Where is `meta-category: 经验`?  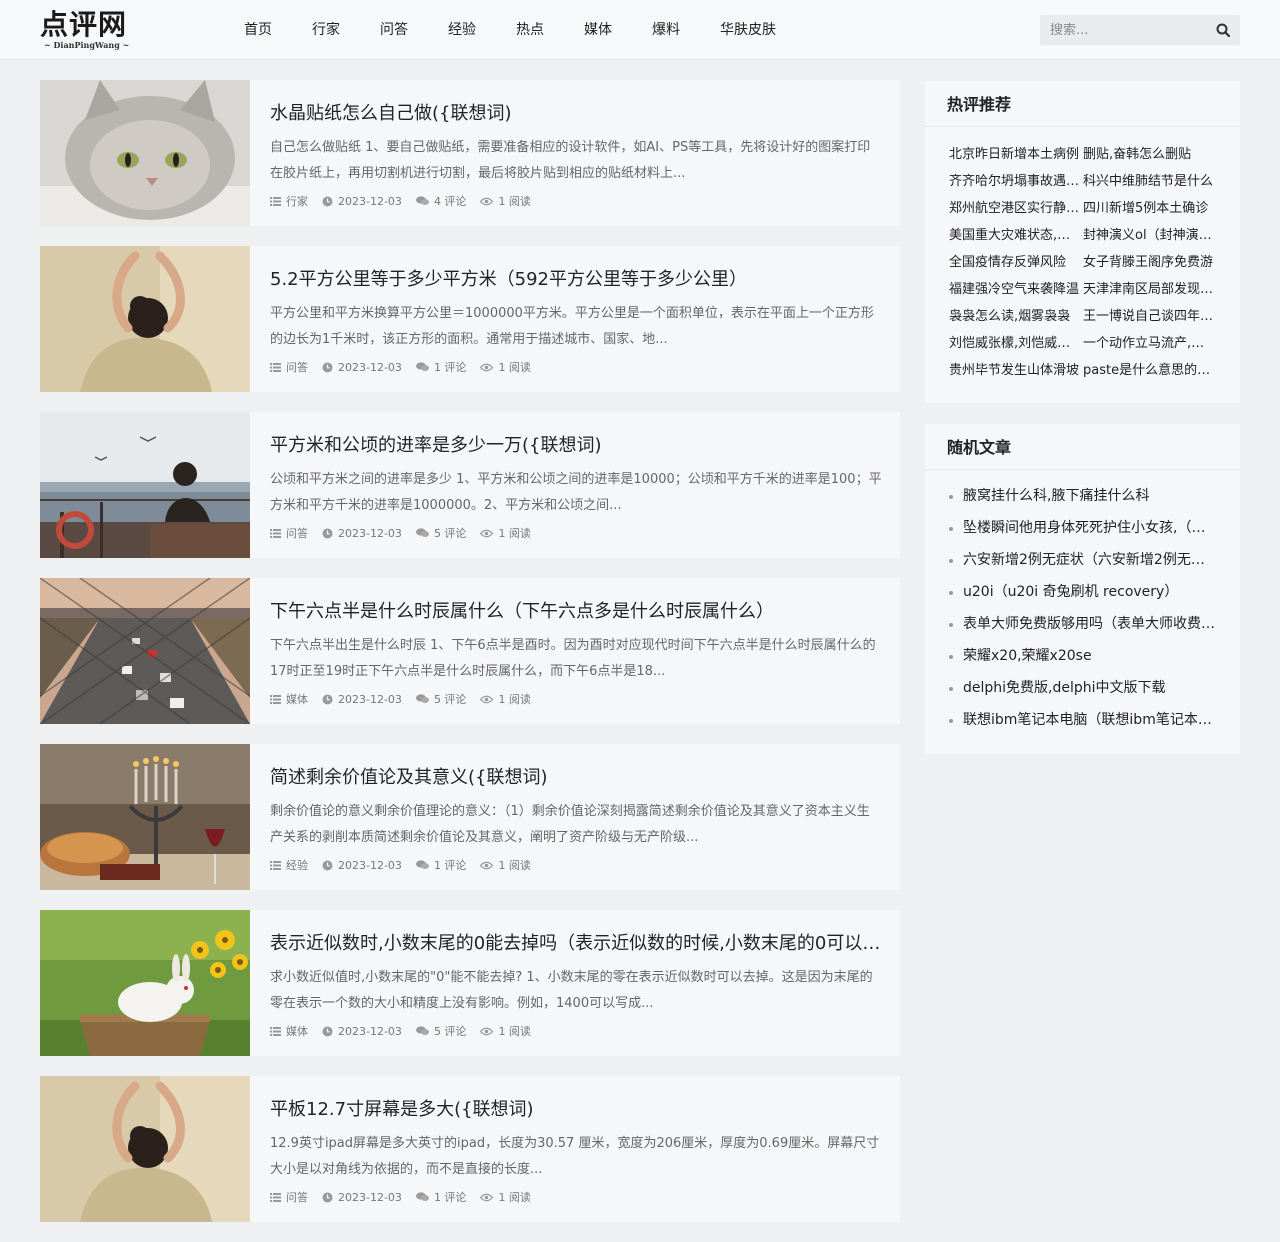
meta-category: 经验 is located at coordinates (289, 865).